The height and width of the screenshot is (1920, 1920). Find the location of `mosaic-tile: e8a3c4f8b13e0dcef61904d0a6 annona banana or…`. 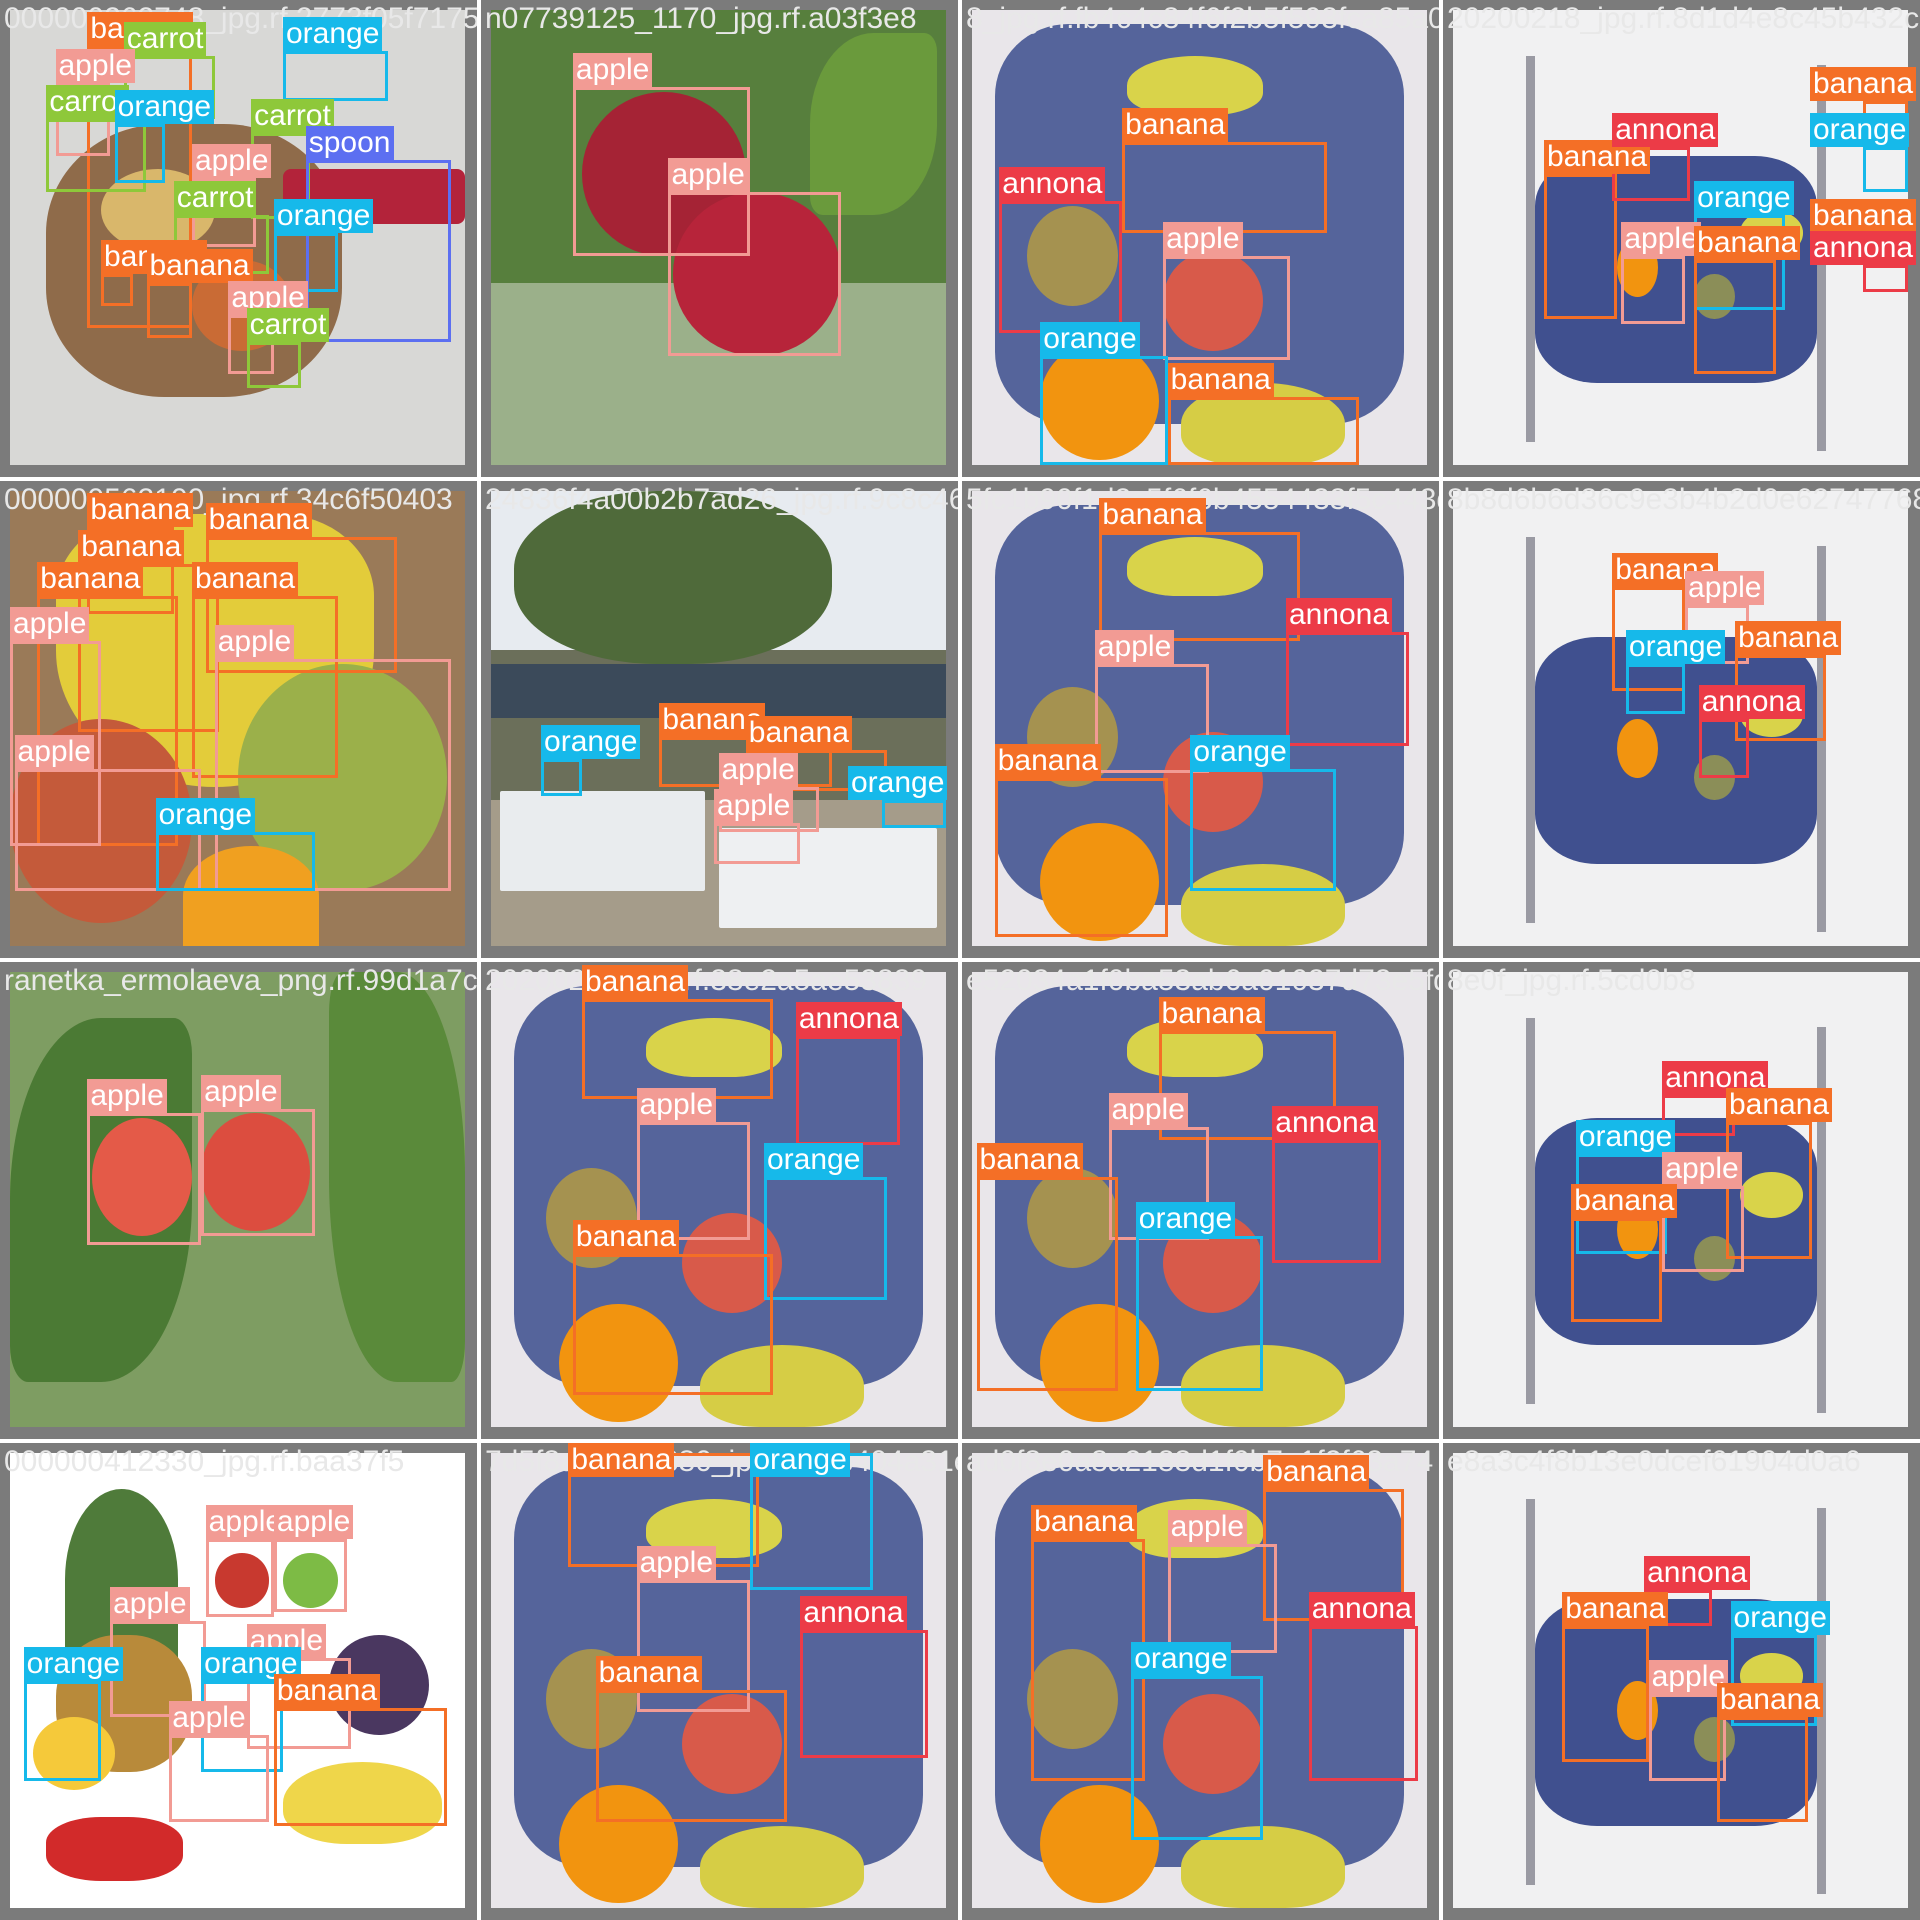

mosaic-tile: e8a3c4f8b13e0dcef61904d0a6 annona banana or… is located at coordinates (1681, 1681).